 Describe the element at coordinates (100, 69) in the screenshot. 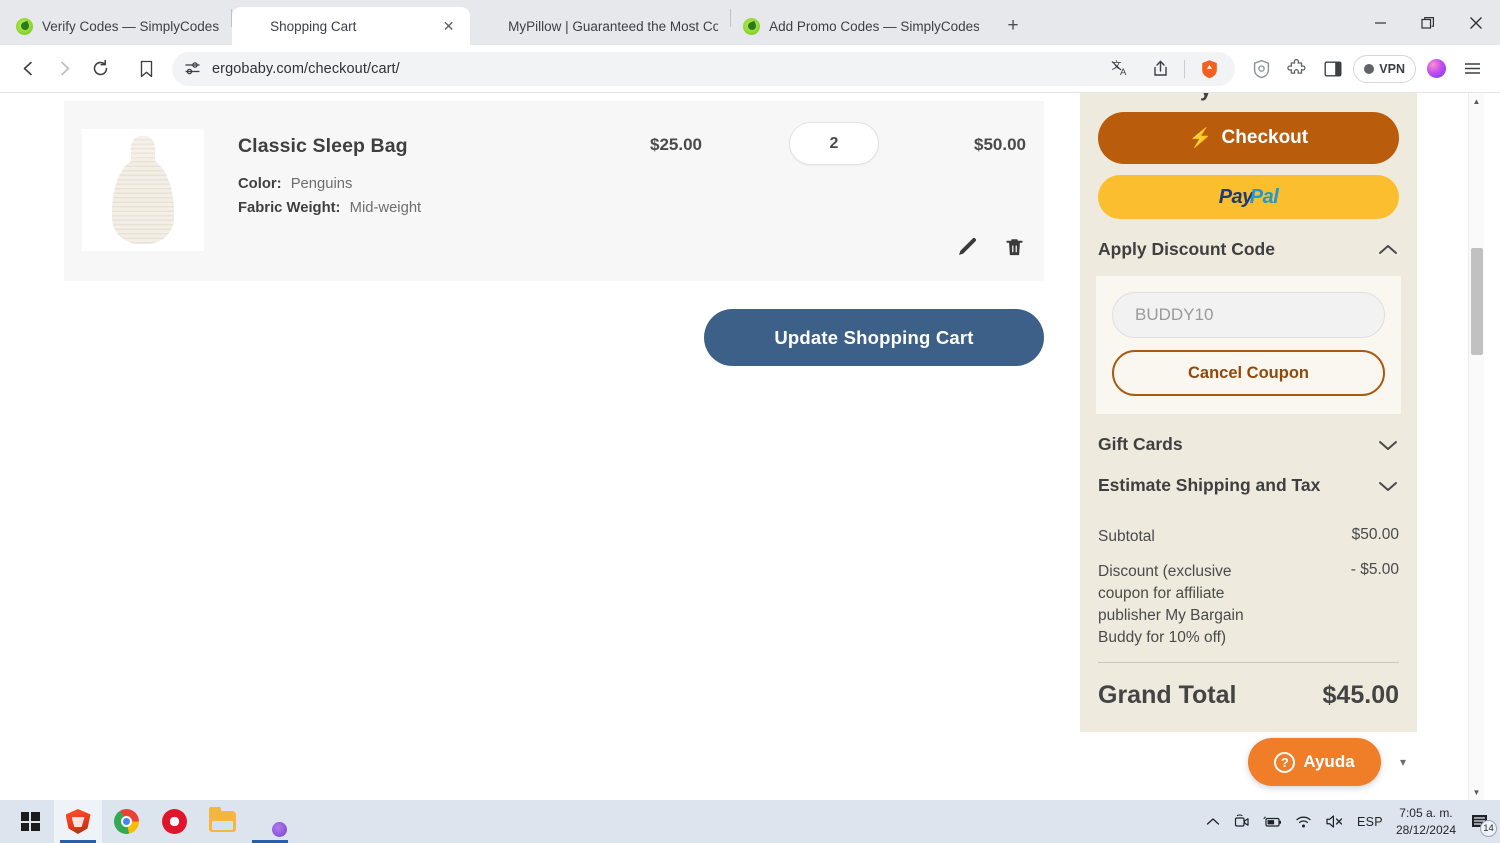

I see `reload-icon` at that location.